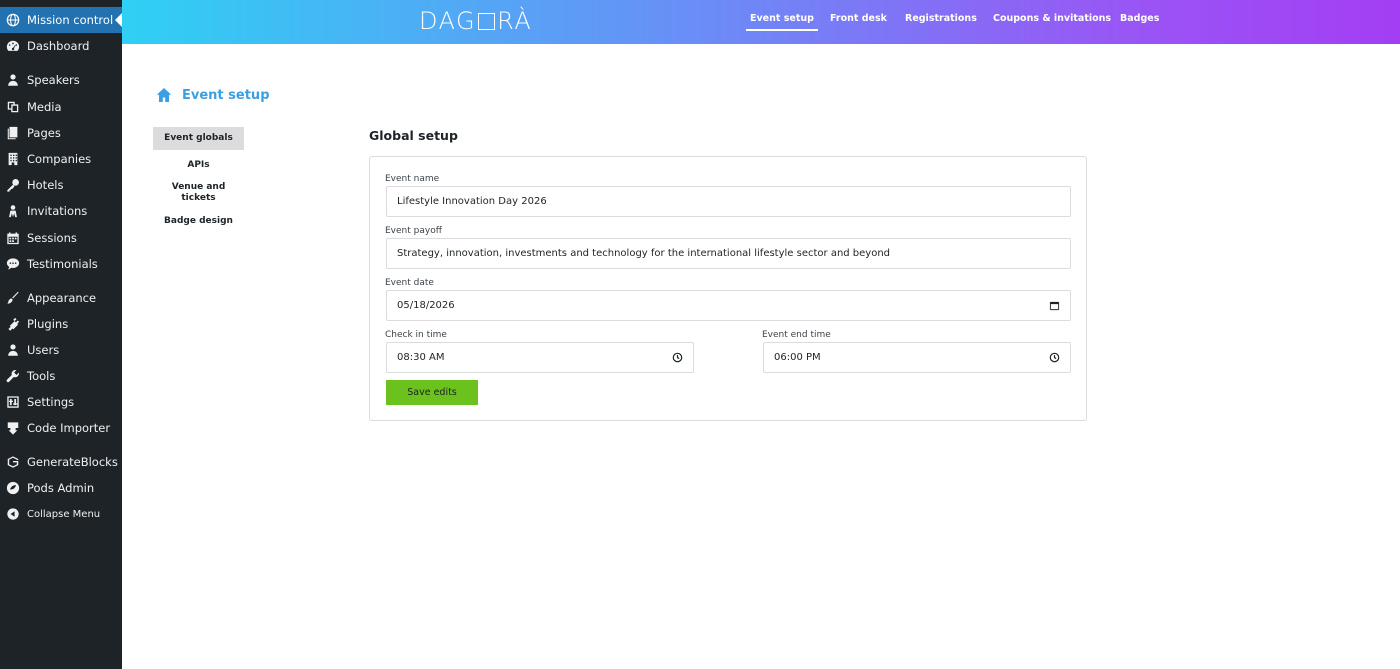 The width and height of the screenshot is (1400, 669). What do you see at coordinates (13, 20) in the screenshot?
I see `globe-icon` at bounding box center [13, 20].